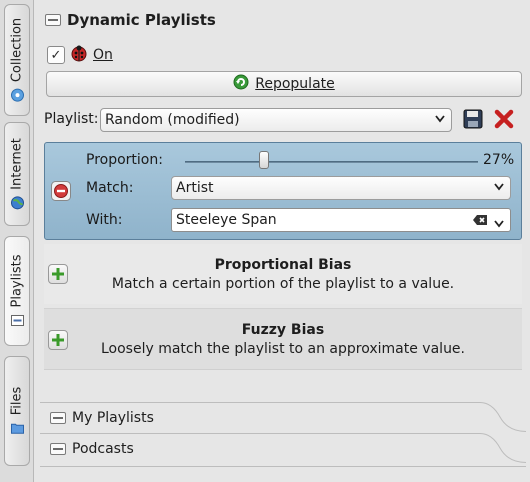 This screenshot has width=530, height=482. What do you see at coordinates (110, 188) in the screenshot?
I see `match-label: Match:` at bounding box center [110, 188].